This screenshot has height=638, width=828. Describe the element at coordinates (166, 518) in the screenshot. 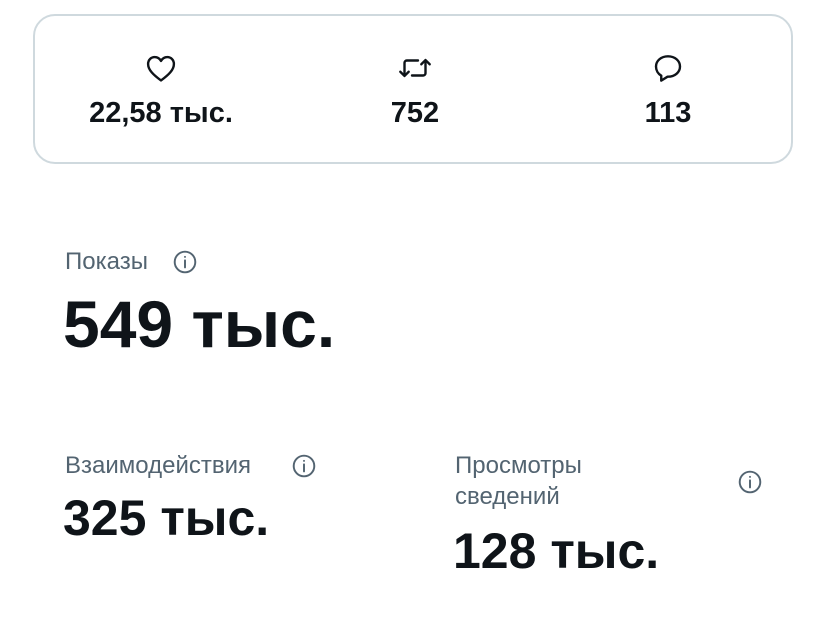

I see `engagements-value: 325 тыс.` at that location.